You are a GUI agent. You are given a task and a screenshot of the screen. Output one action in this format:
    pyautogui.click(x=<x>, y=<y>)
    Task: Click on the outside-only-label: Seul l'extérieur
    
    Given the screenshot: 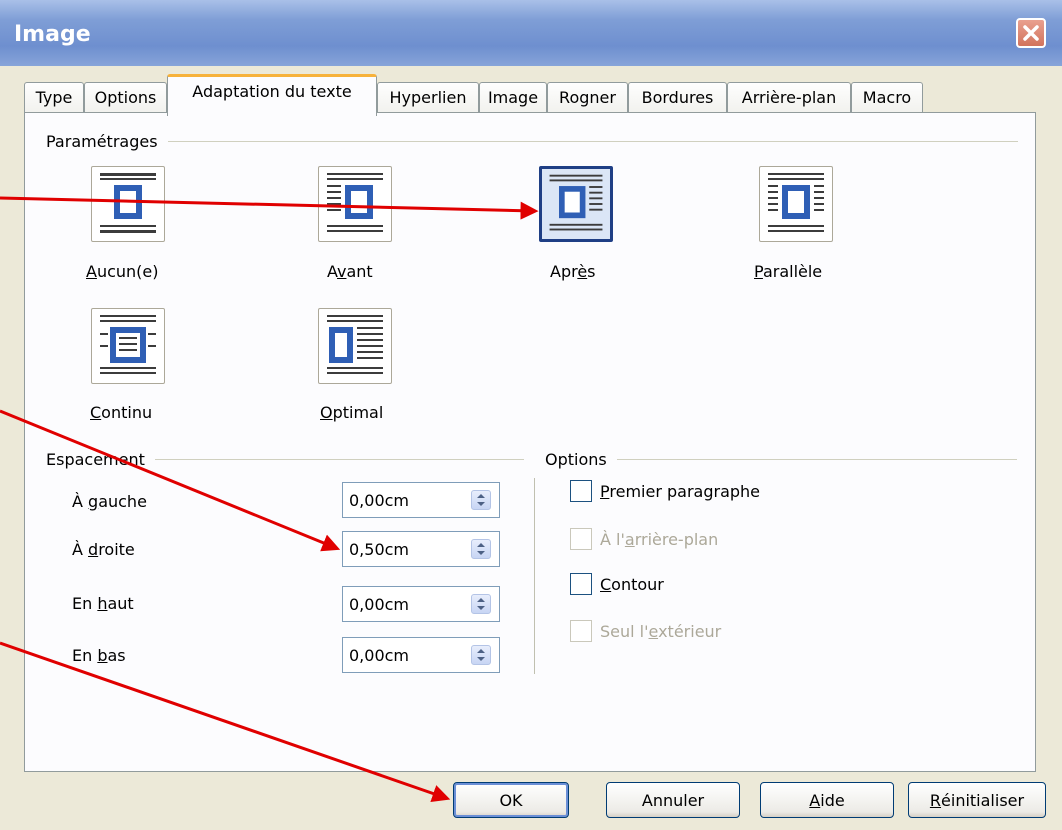 What is the action you would take?
    pyautogui.click(x=661, y=631)
    